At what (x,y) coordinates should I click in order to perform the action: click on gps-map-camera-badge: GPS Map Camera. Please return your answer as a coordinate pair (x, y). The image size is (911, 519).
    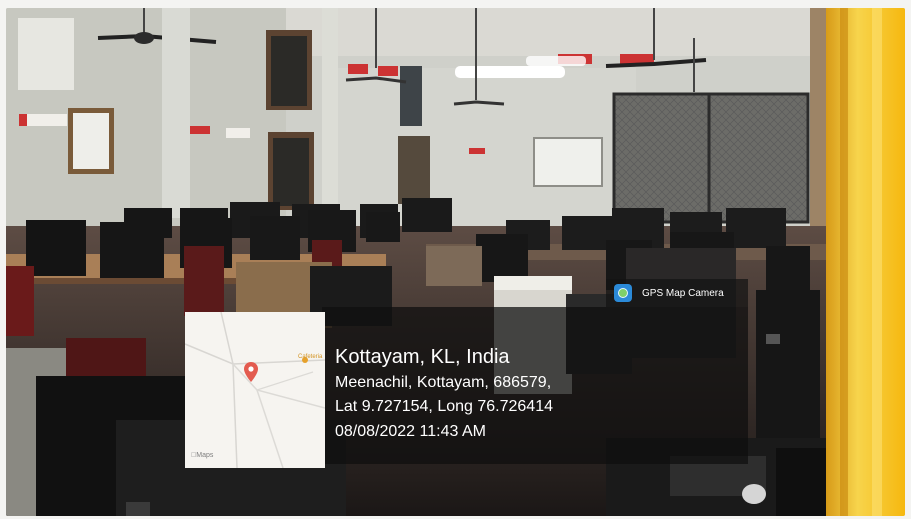
    Looking at the image, I should click on (677, 293).